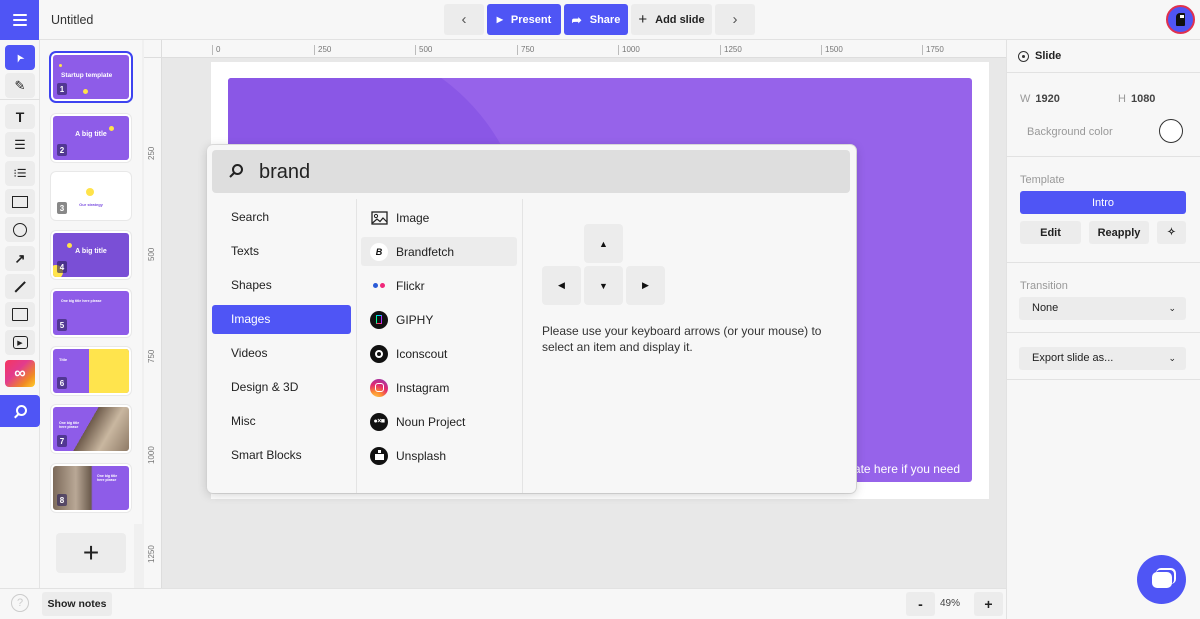 The width and height of the screenshot is (1200, 619). I want to click on paragraph-tool: ☰, so click(20, 144).